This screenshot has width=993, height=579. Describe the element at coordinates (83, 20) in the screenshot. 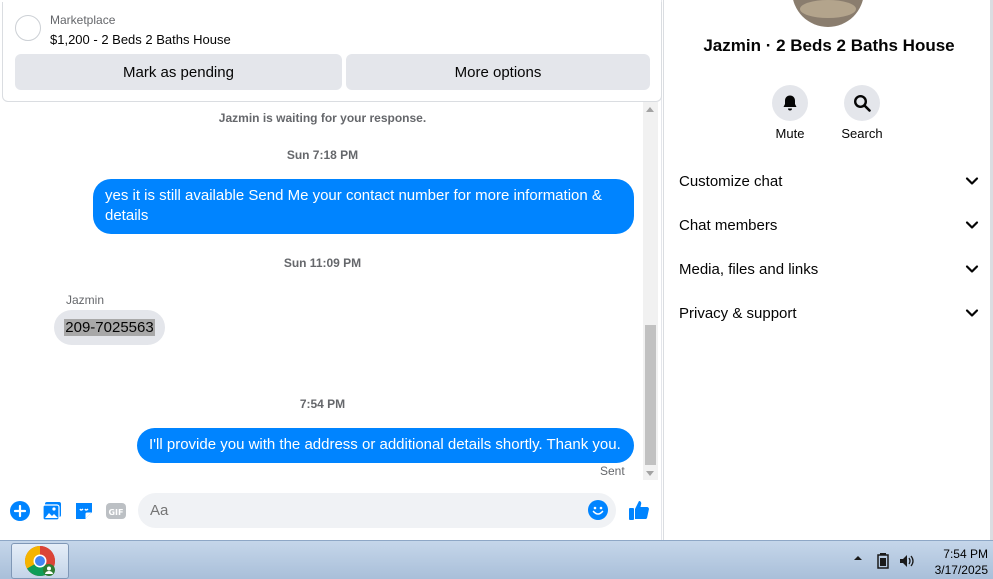

I see `listing-source: Marketplace` at that location.